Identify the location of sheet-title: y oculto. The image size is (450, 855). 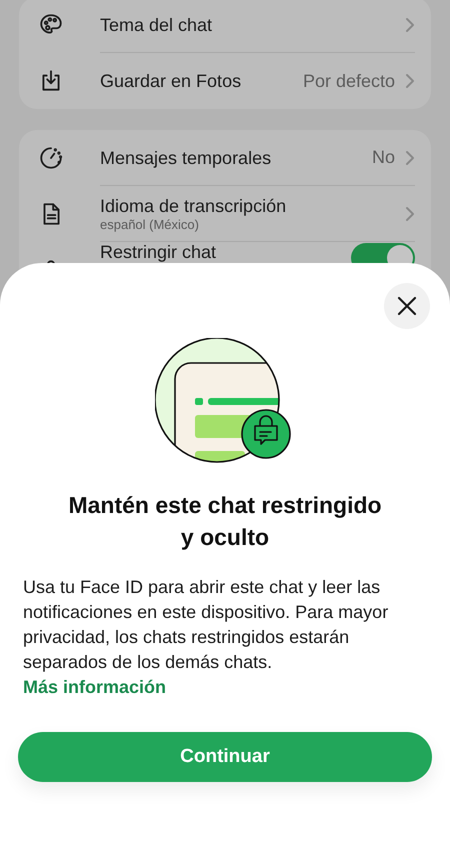
(225, 537).